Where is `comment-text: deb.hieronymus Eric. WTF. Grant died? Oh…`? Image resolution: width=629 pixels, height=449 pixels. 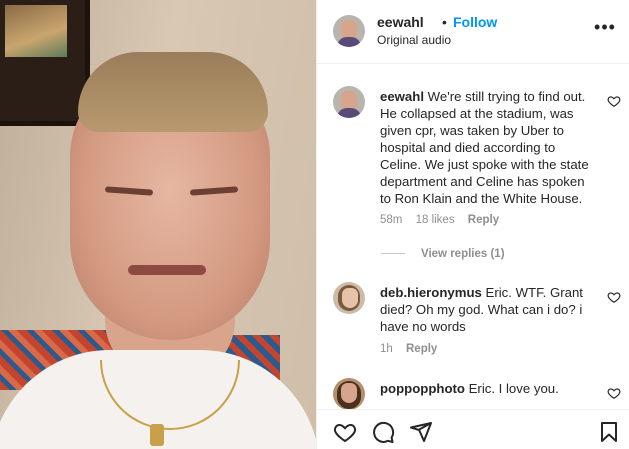
comment-text: deb.hieronymus Eric. WTF. Grant died? Oh… is located at coordinates (487, 309).